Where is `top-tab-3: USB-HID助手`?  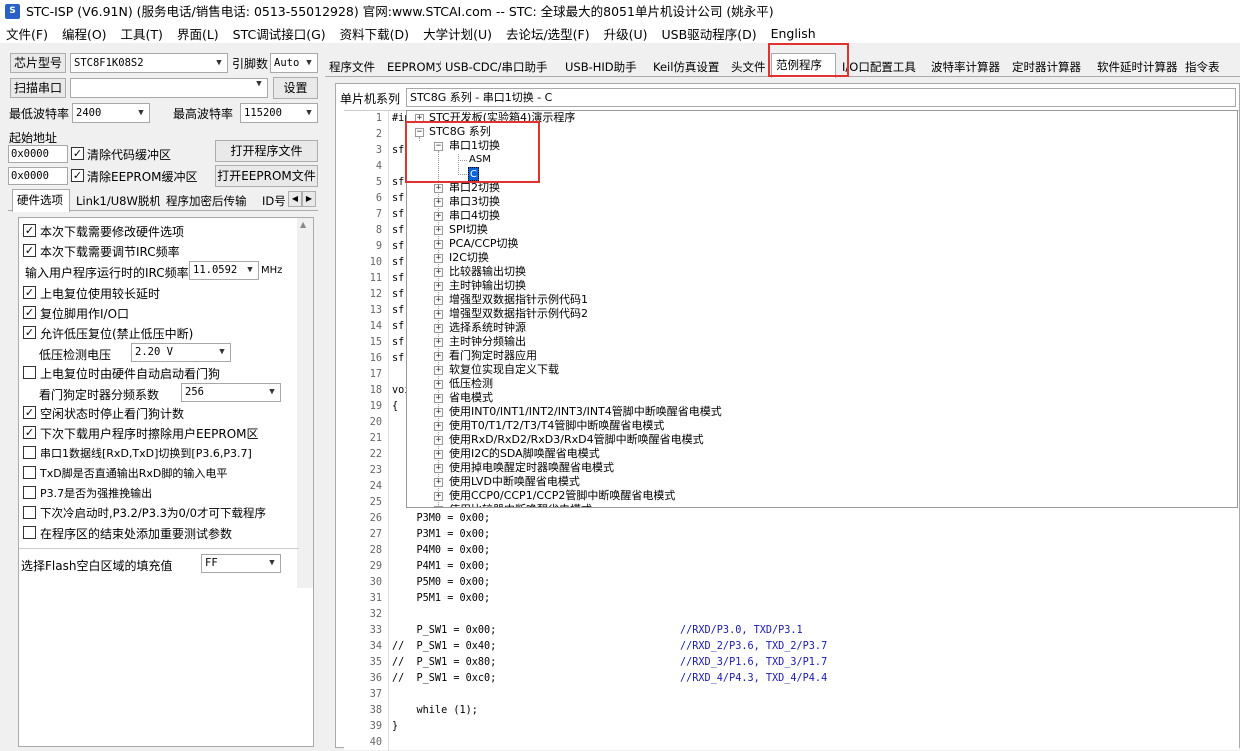
top-tab-3: USB-HID助手 is located at coordinates (605, 66).